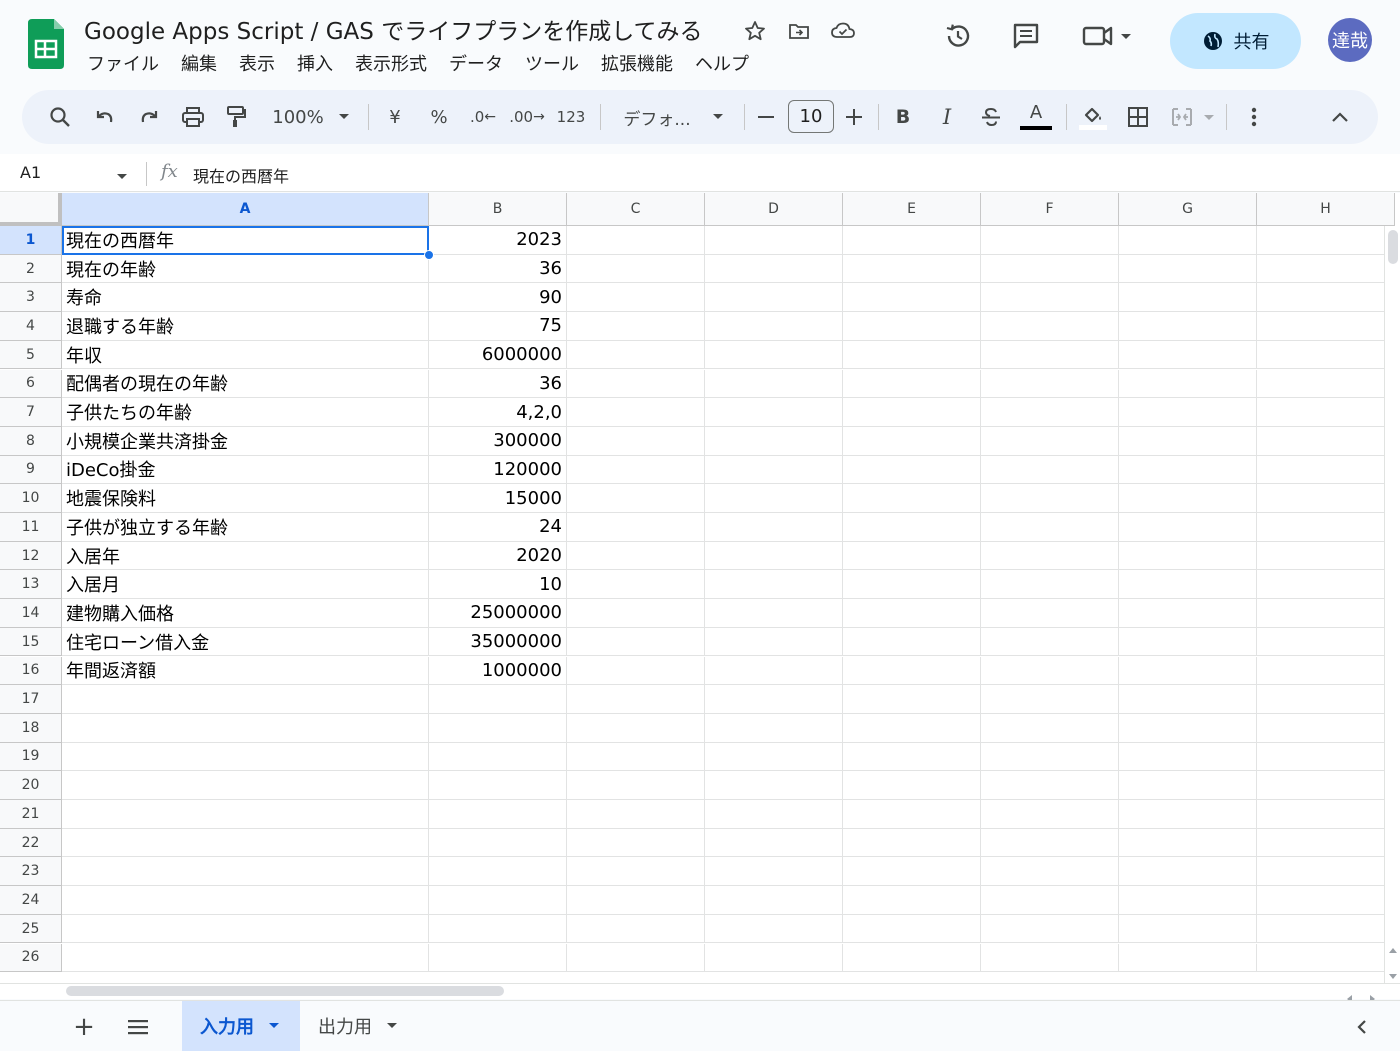  Describe the element at coordinates (31, 958) in the screenshot. I see `row-header-26: 26` at that location.